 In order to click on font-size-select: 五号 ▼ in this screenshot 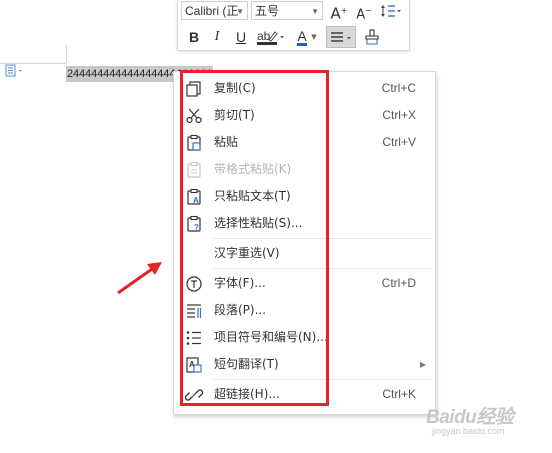, I will do `click(287, 10)`.